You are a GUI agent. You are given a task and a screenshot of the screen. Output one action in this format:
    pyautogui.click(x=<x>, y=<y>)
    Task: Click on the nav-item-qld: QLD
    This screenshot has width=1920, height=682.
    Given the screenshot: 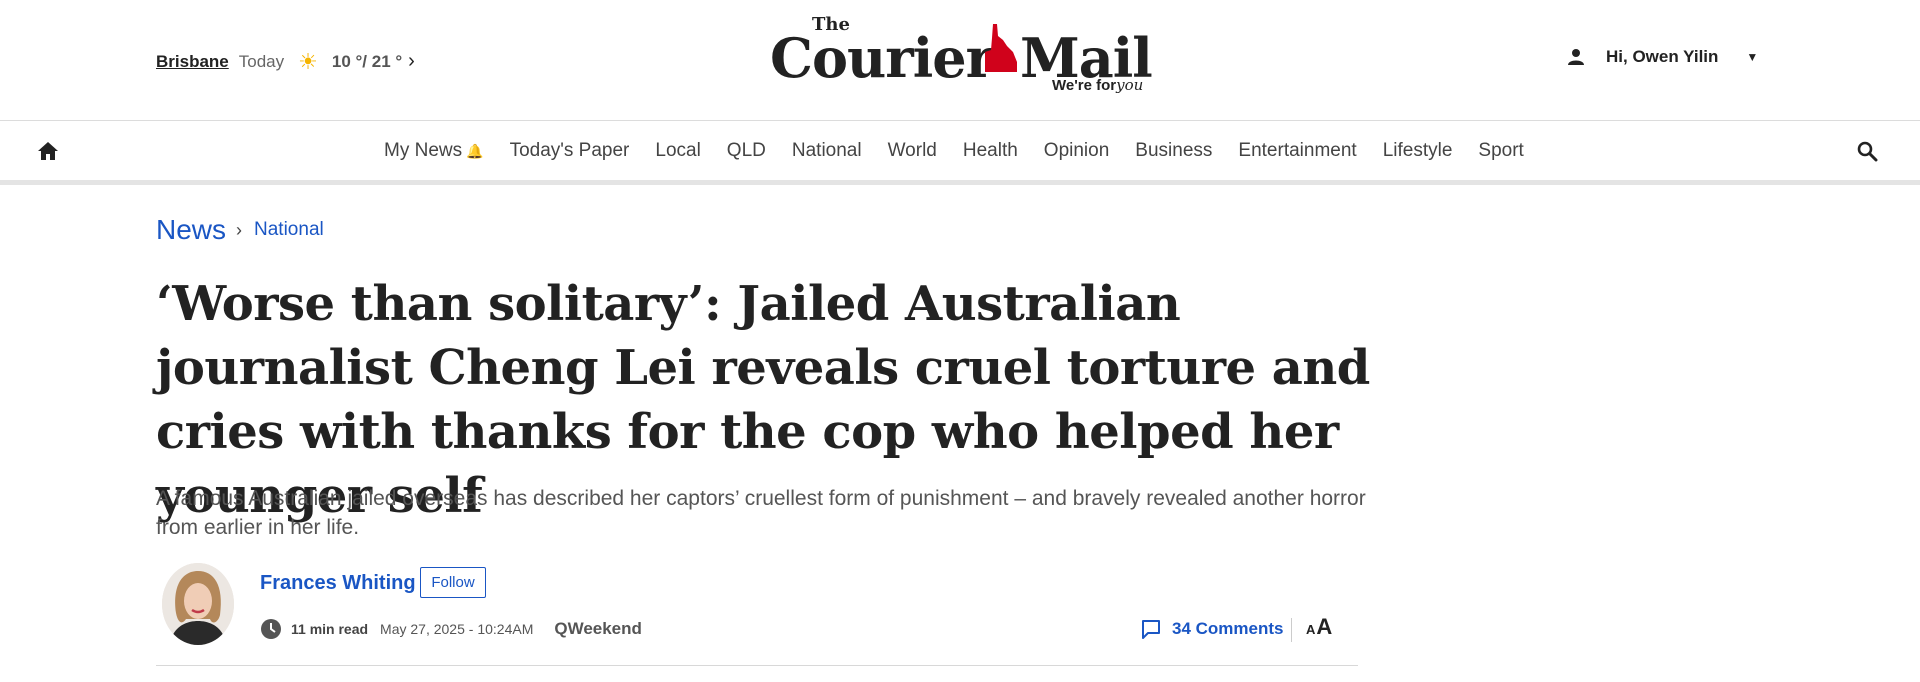 What is the action you would take?
    pyautogui.click(x=746, y=151)
    